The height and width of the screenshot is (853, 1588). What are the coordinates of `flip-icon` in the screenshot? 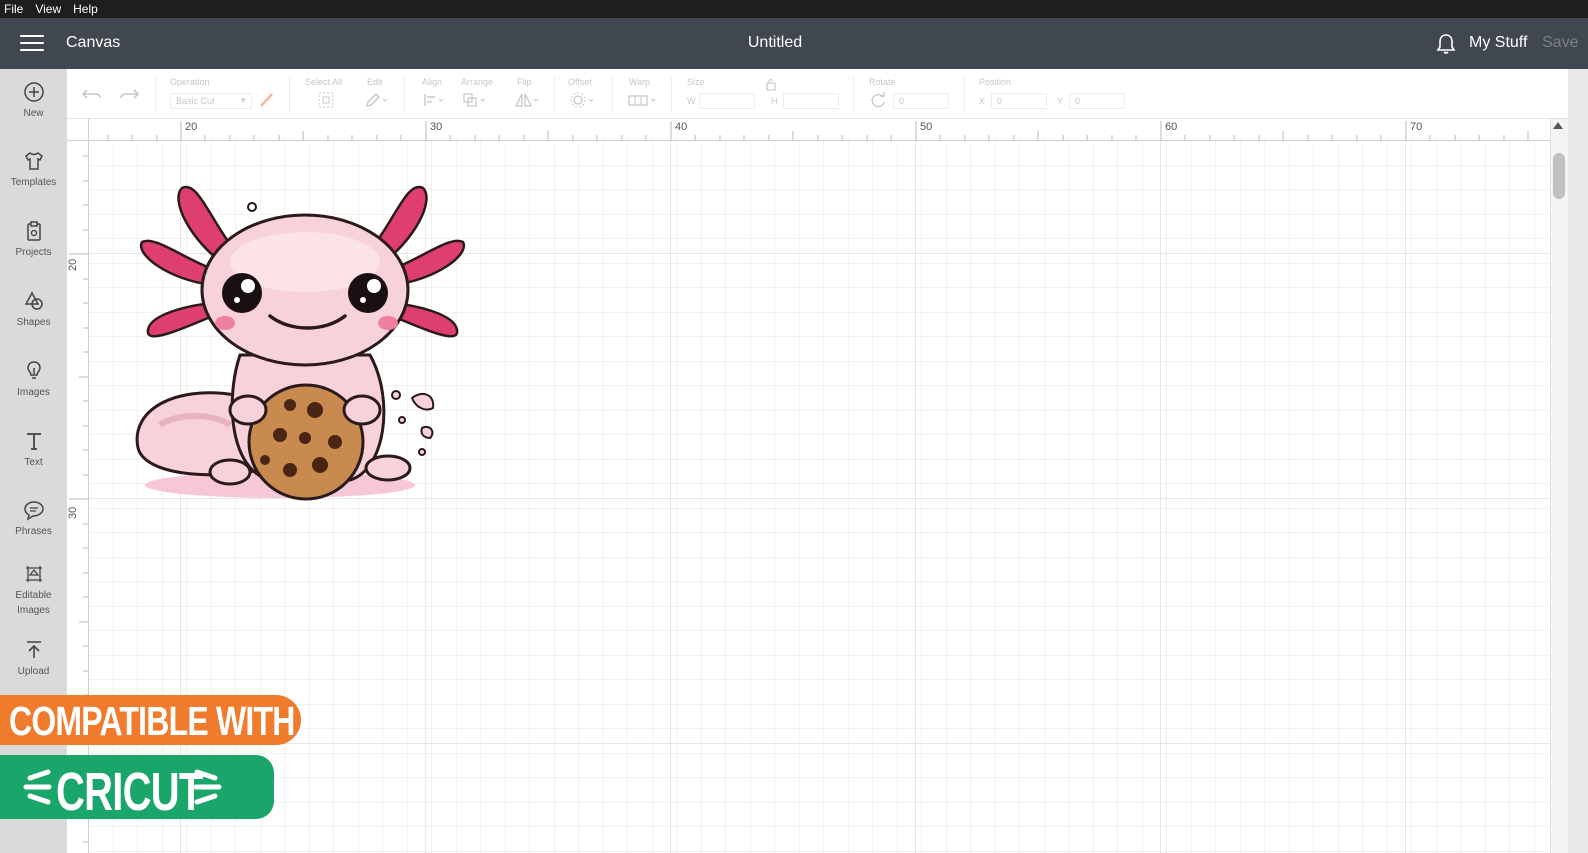 It's located at (527, 100).